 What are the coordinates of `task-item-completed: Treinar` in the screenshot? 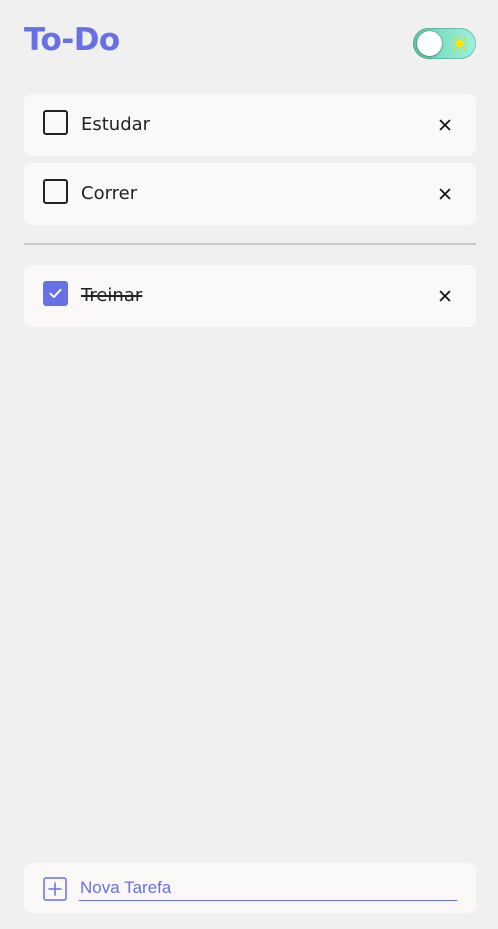 It's located at (250, 296).